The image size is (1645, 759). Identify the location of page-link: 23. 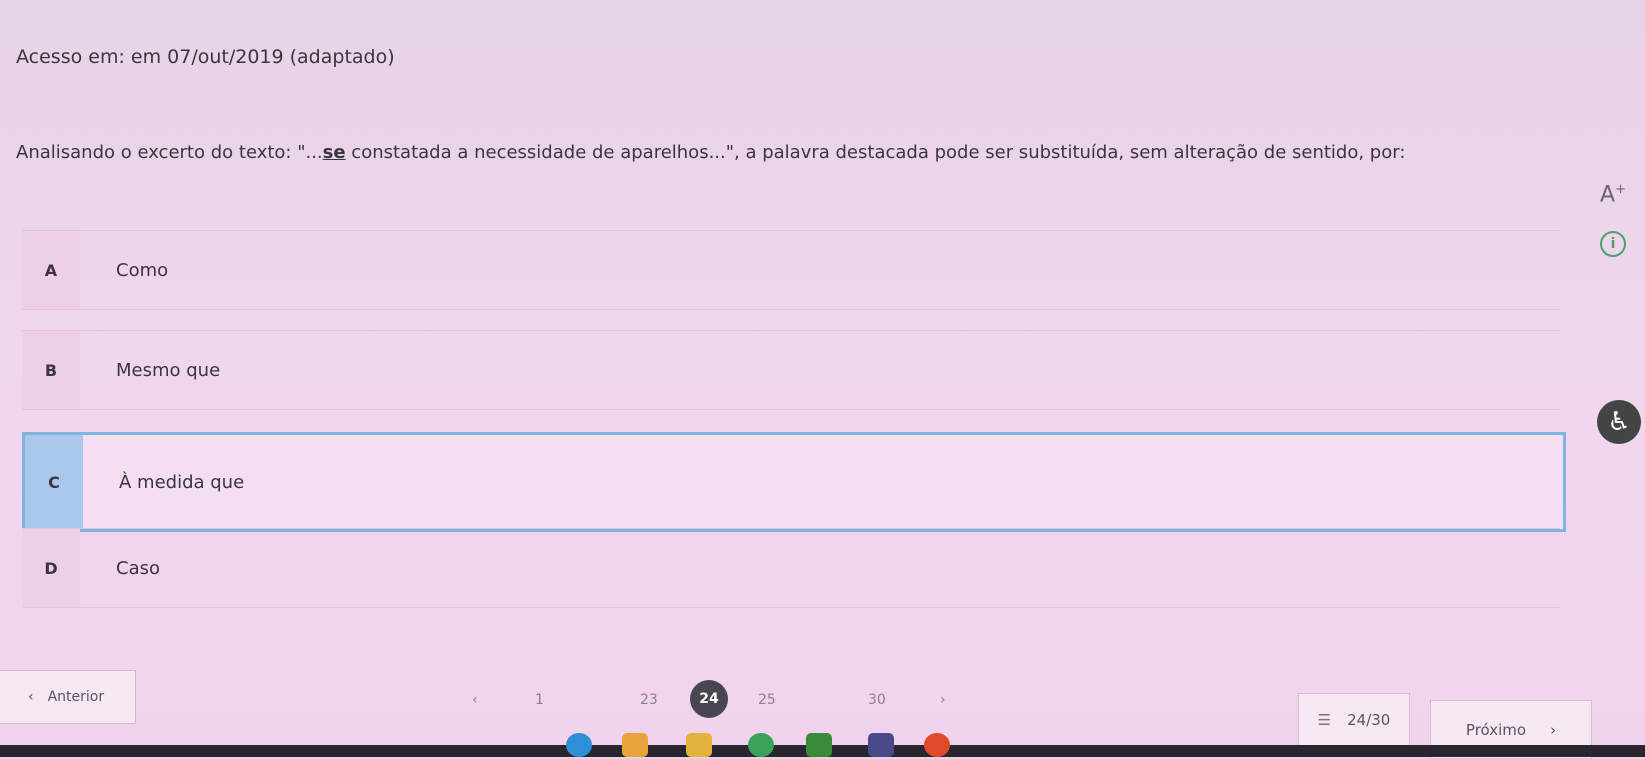
(649, 700).